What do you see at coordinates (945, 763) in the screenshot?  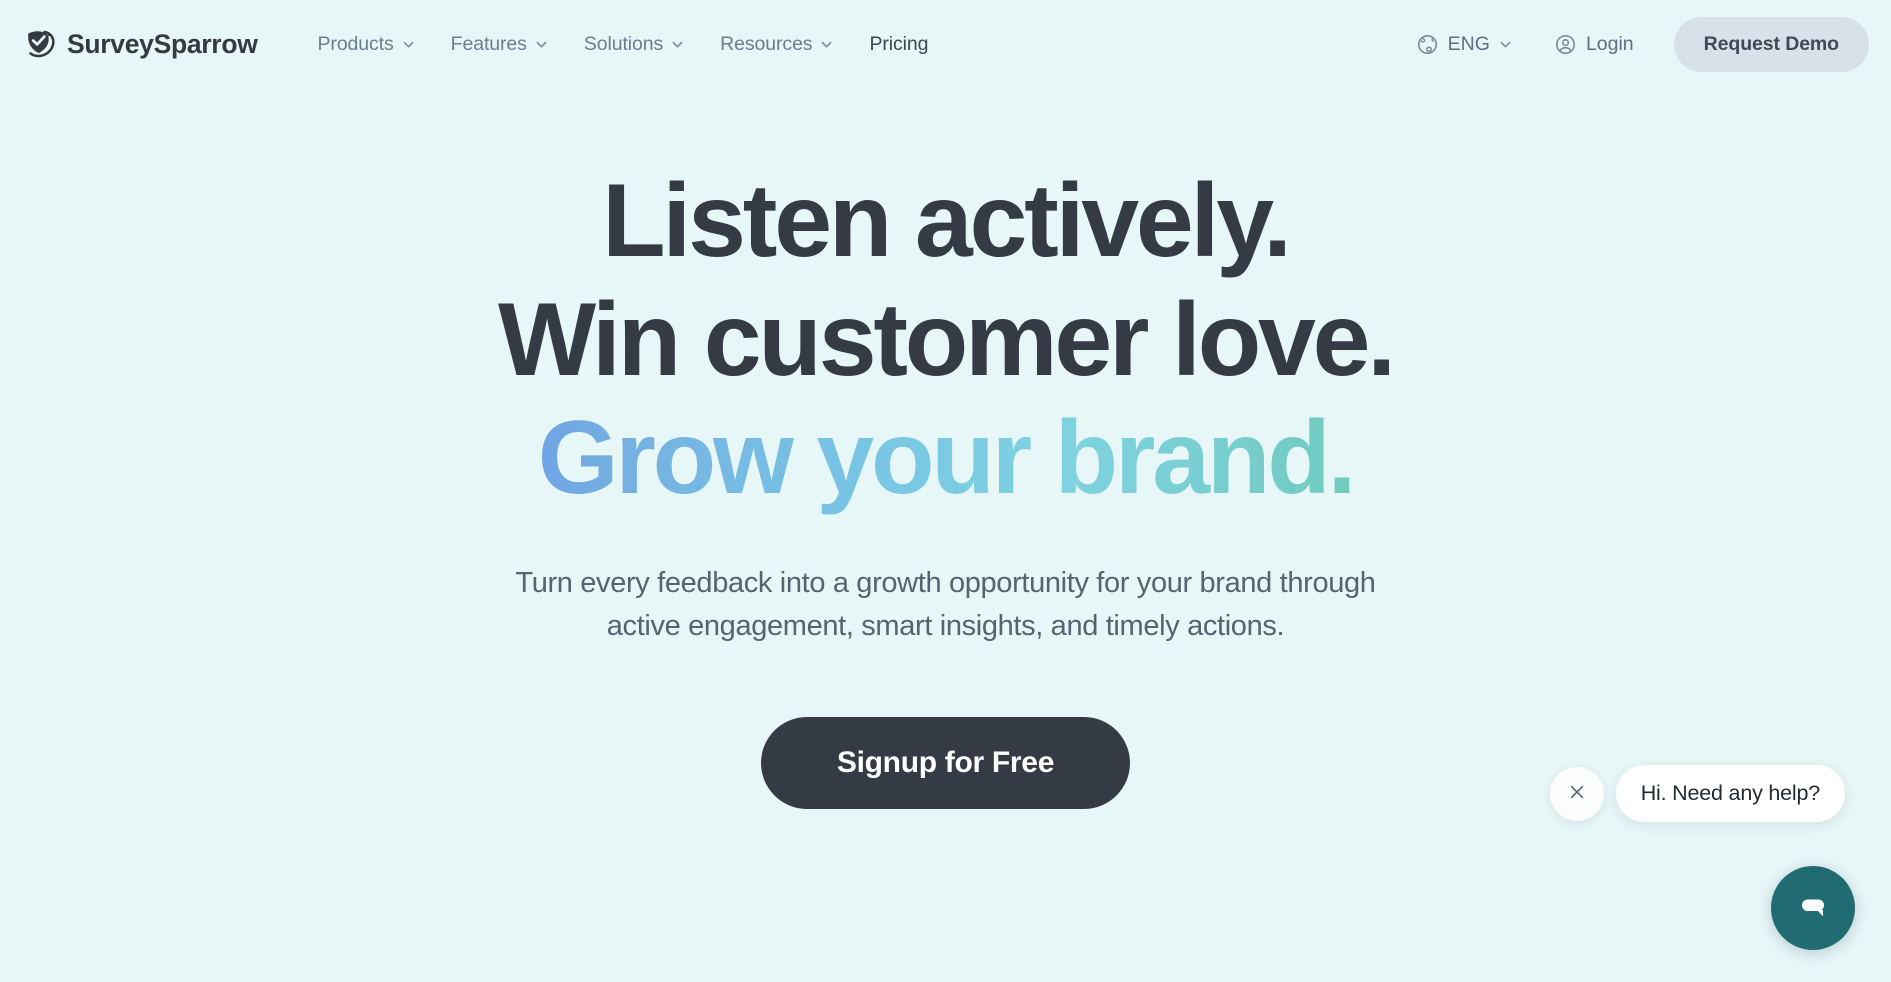 I see `signup-for-free-button: Signup for Free` at bounding box center [945, 763].